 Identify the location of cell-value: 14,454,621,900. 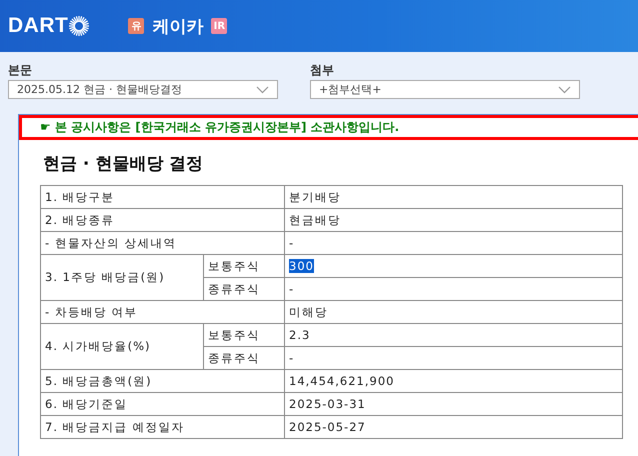
(341, 381).